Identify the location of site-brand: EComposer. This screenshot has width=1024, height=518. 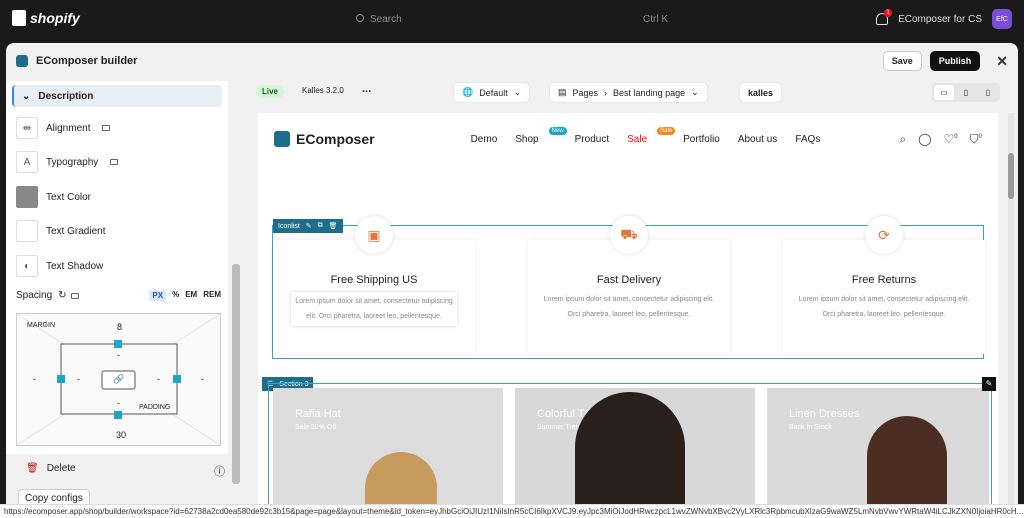
(324, 139).